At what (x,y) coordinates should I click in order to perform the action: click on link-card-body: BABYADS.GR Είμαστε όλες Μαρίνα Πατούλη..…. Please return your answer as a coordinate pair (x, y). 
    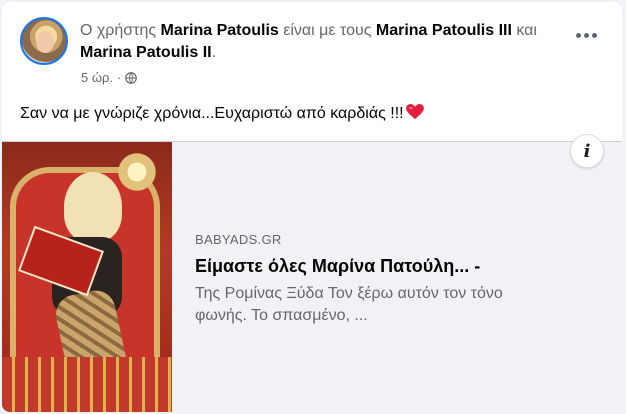
    Looking at the image, I should click on (395, 279).